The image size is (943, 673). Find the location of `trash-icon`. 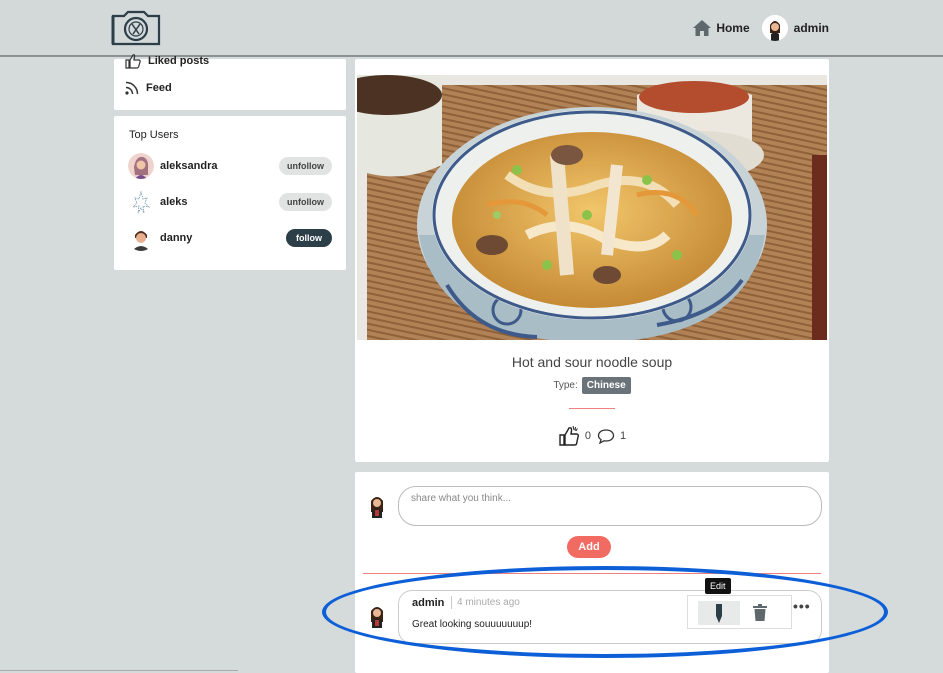

trash-icon is located at coordinates (760, 612).